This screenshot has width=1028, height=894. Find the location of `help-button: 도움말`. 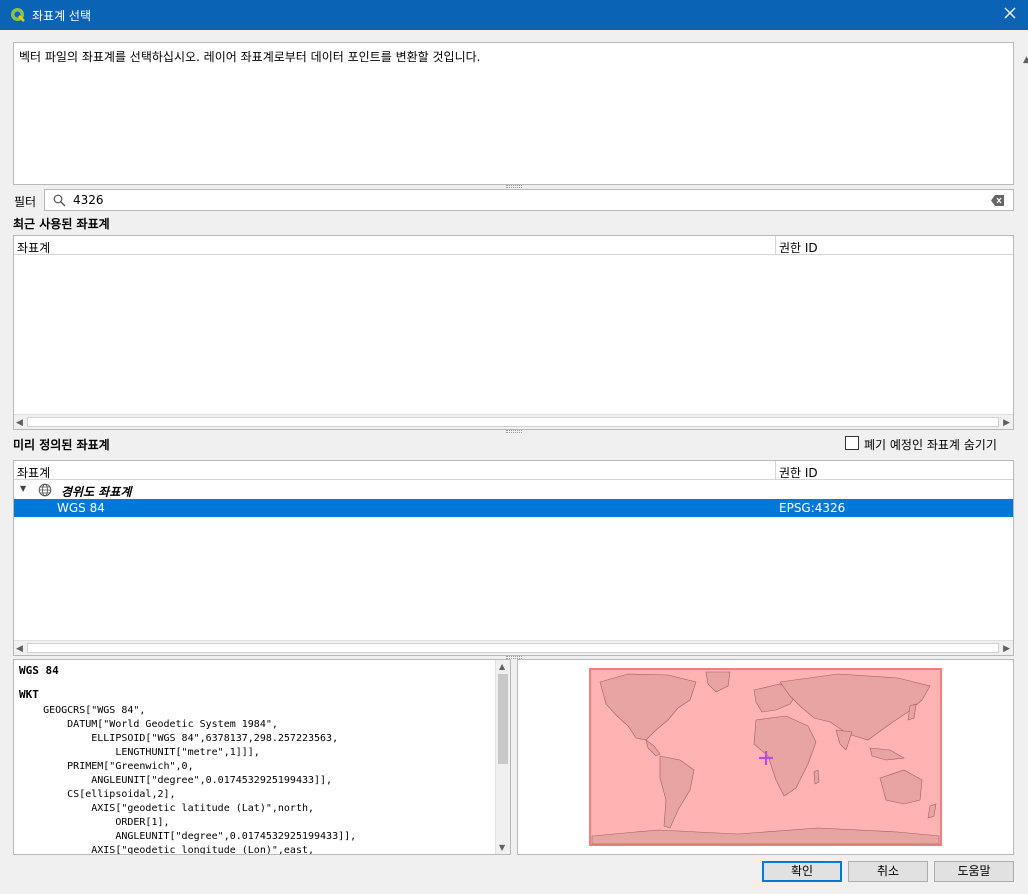

help-button: 도움말 is located at coordinates (974, 871).